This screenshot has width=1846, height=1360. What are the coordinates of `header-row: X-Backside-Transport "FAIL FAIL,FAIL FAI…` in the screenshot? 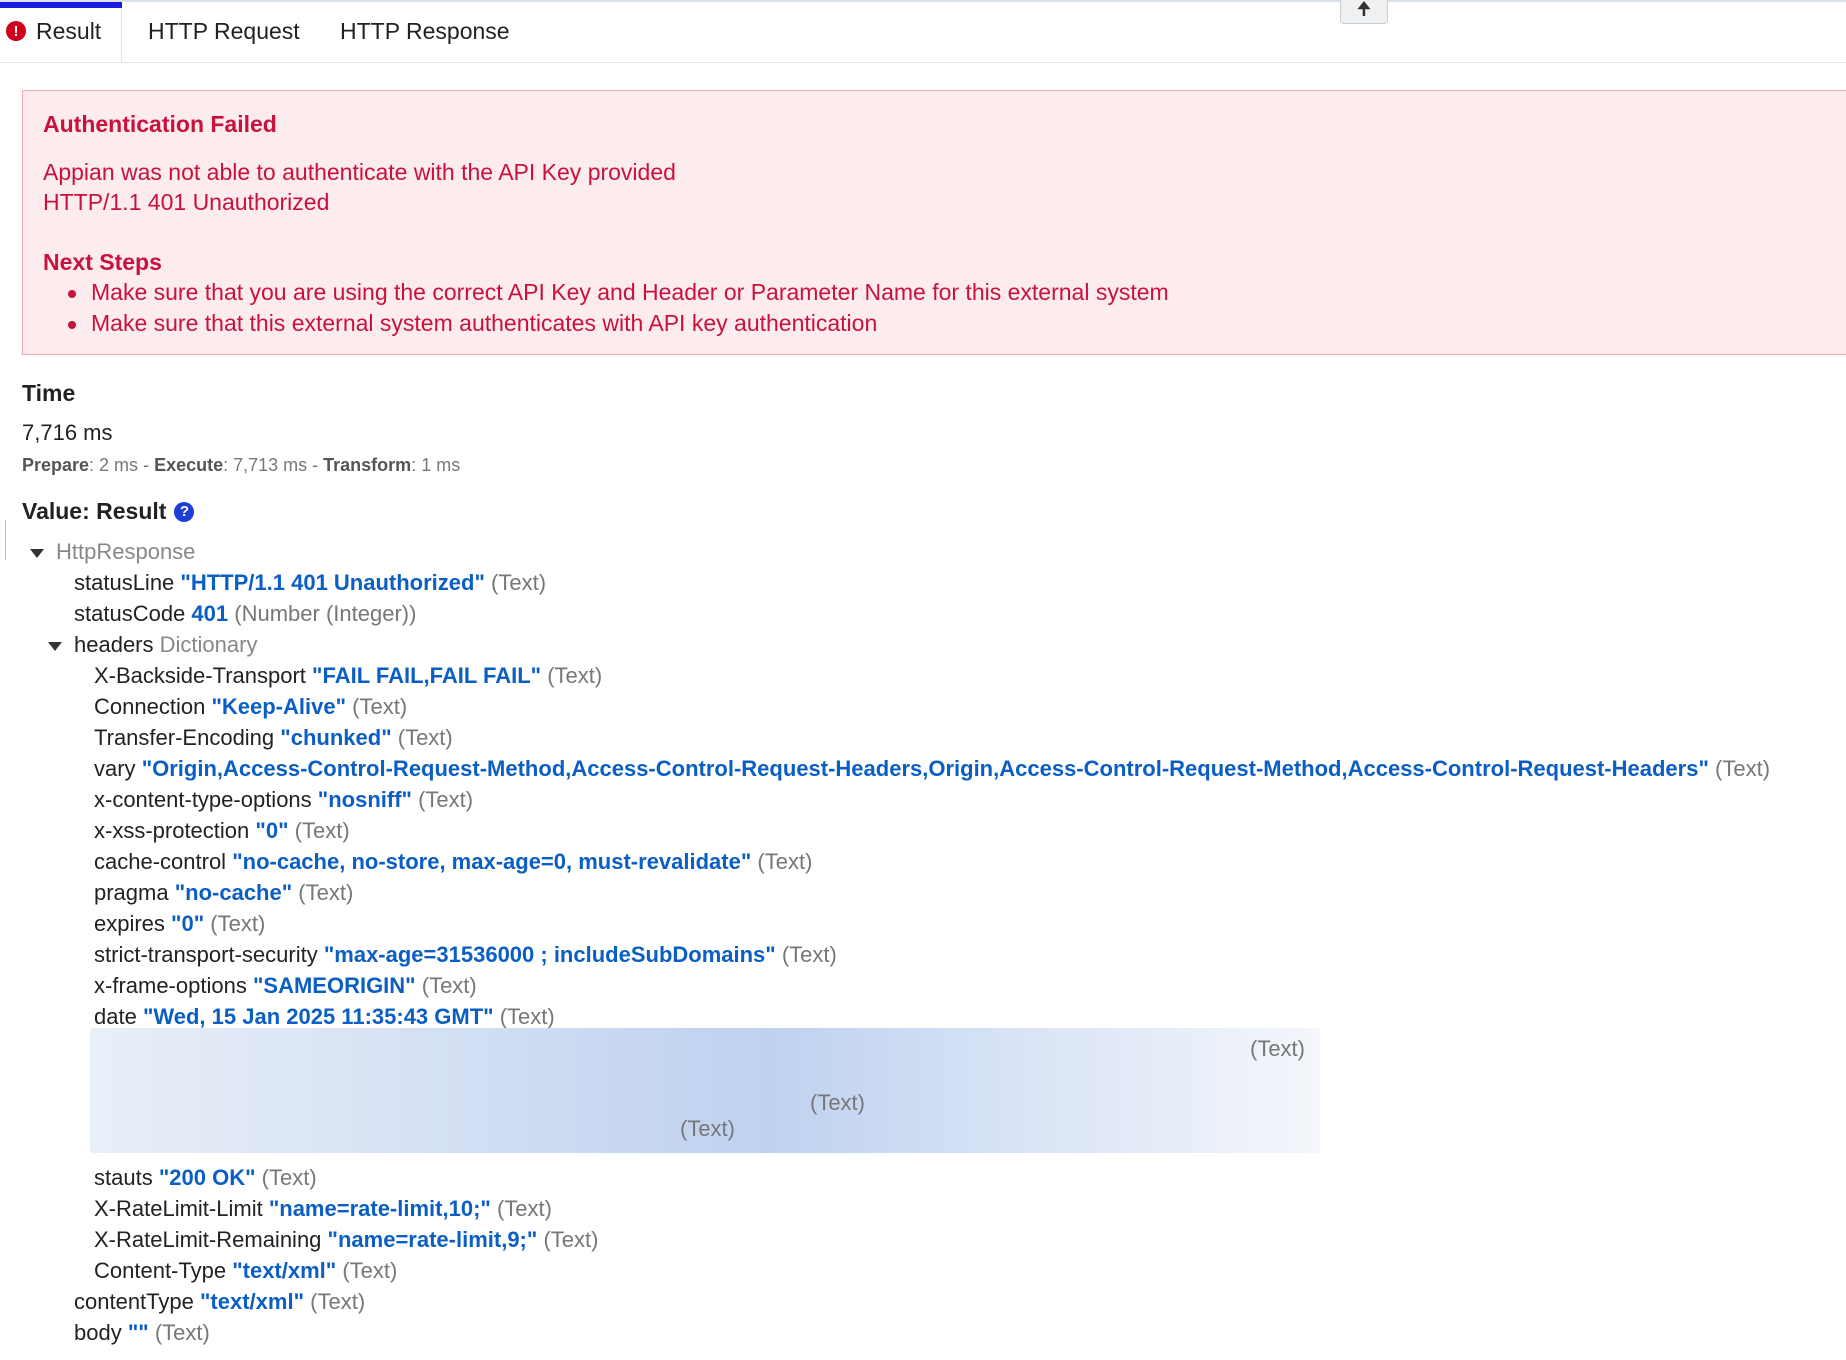 It's located at (348, 675).